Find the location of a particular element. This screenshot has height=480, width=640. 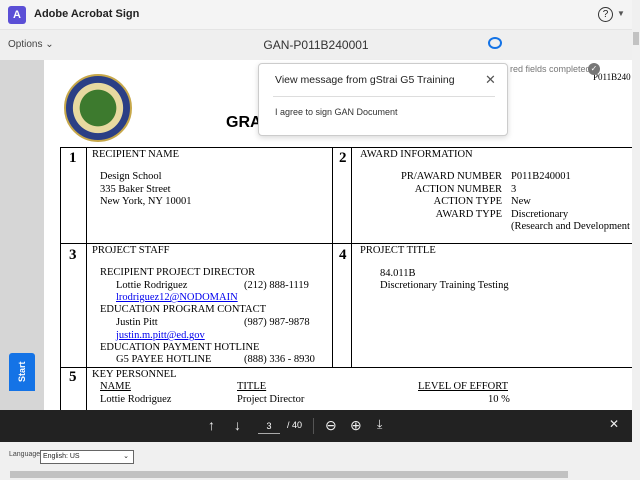

language-value: English: US is located at coordinates (61, 456).